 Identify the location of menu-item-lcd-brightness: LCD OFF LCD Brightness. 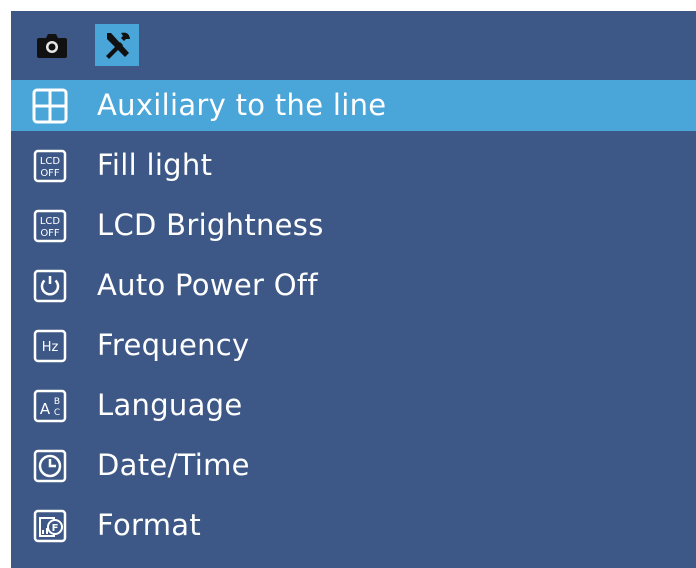
(353, 225).